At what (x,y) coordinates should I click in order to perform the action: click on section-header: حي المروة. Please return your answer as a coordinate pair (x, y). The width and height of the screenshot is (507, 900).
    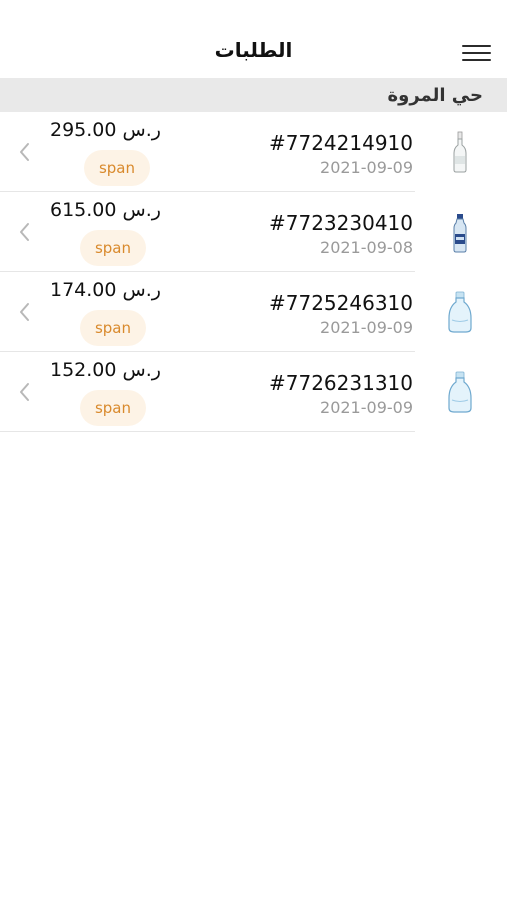
    Looking at the image, I should click on (253, 95).